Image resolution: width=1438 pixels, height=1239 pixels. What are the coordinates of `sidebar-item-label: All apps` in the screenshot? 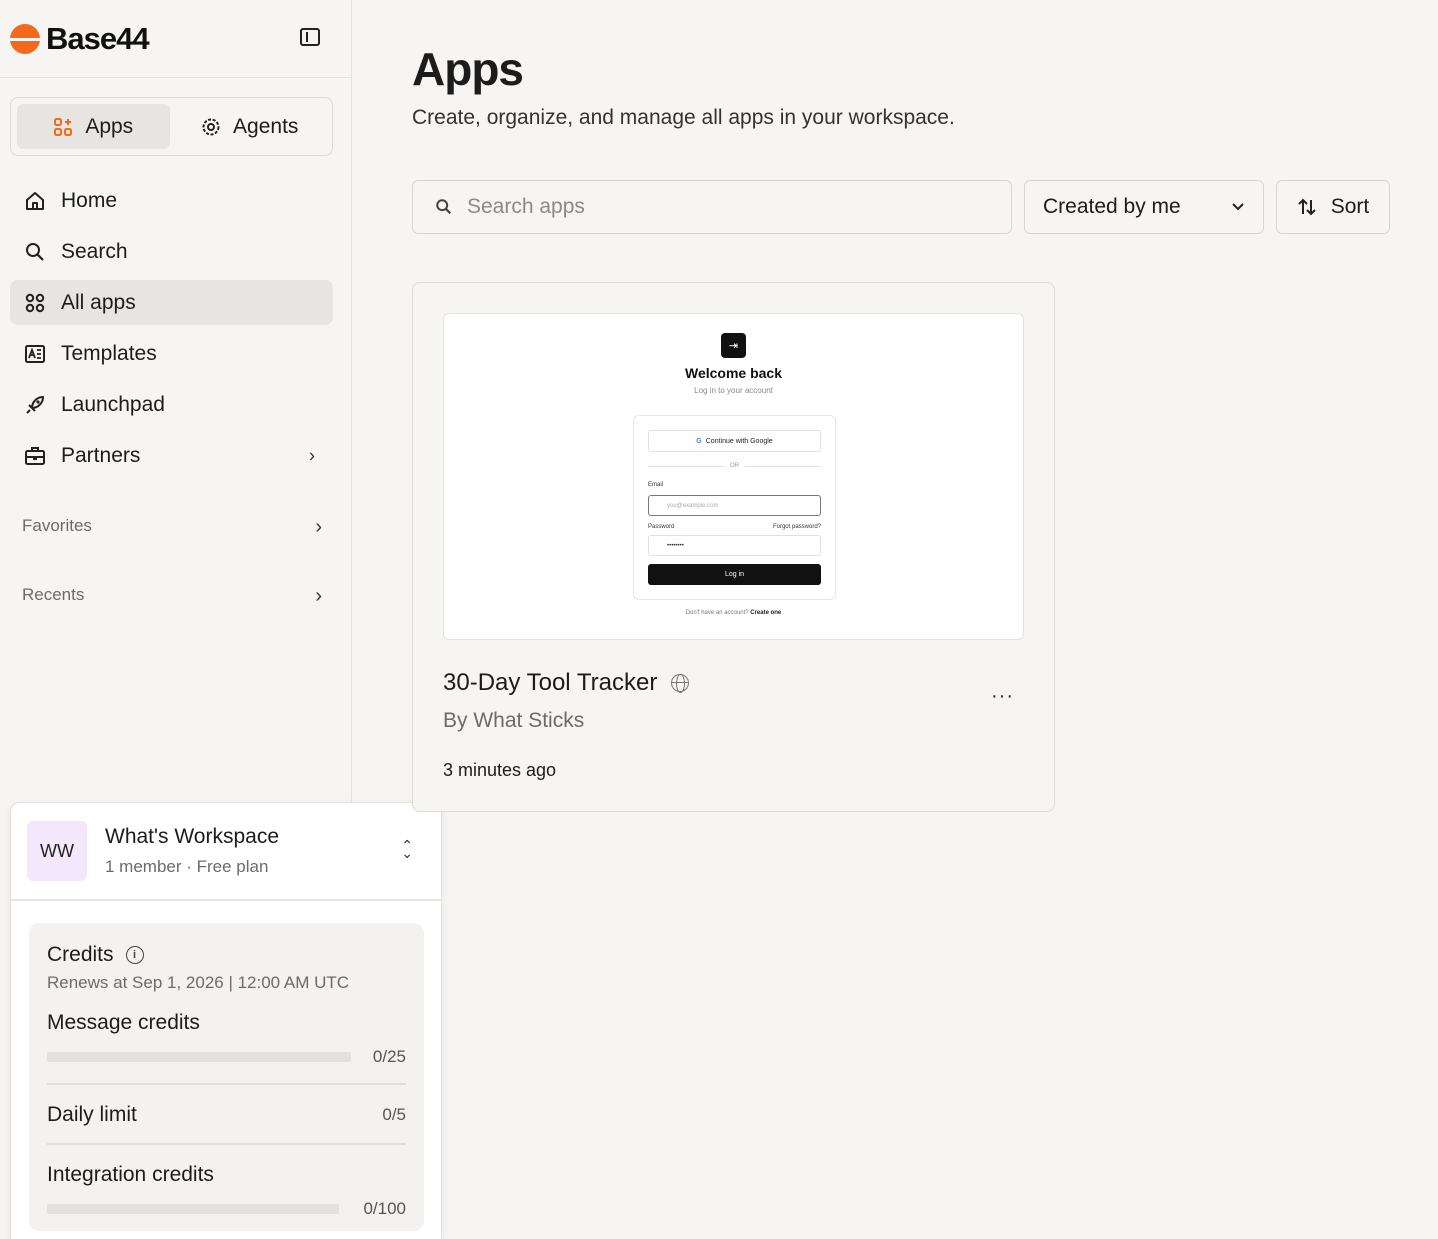 It's located at (98, 302).